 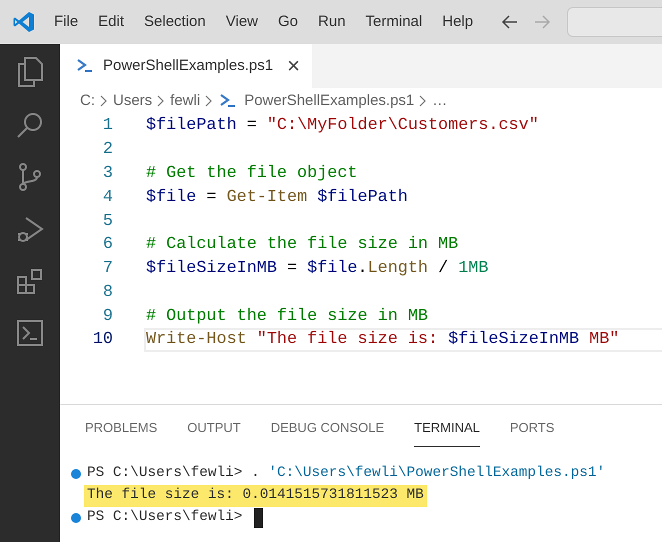 What do you see at coordinates (30, 230) in the screenshot?
I see `run-debug-icon` at bounding box center [30, 230].